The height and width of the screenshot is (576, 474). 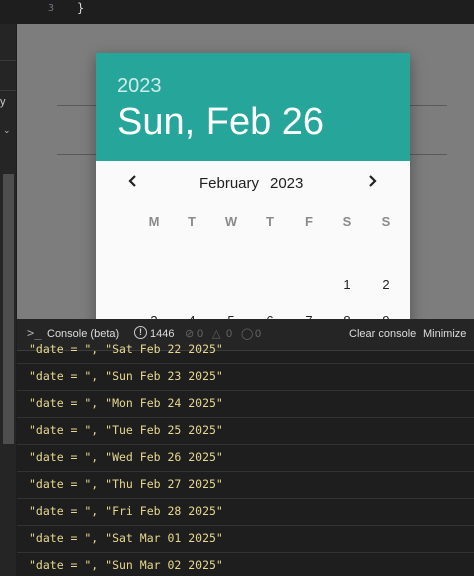 I want to click on calendar-day: 1, so click(x=347, y=284).